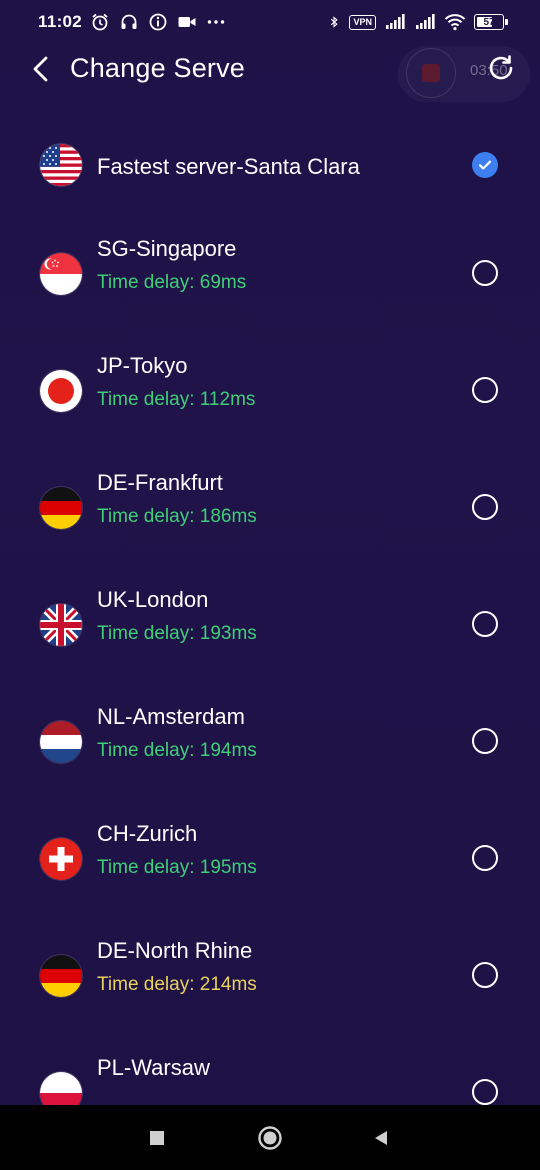 The width and height of the screenshot is (540, 1170). Describe the element at coordinates (142, 365) in the screenshot. I see `server-name: JP-Tokyo` at that location.